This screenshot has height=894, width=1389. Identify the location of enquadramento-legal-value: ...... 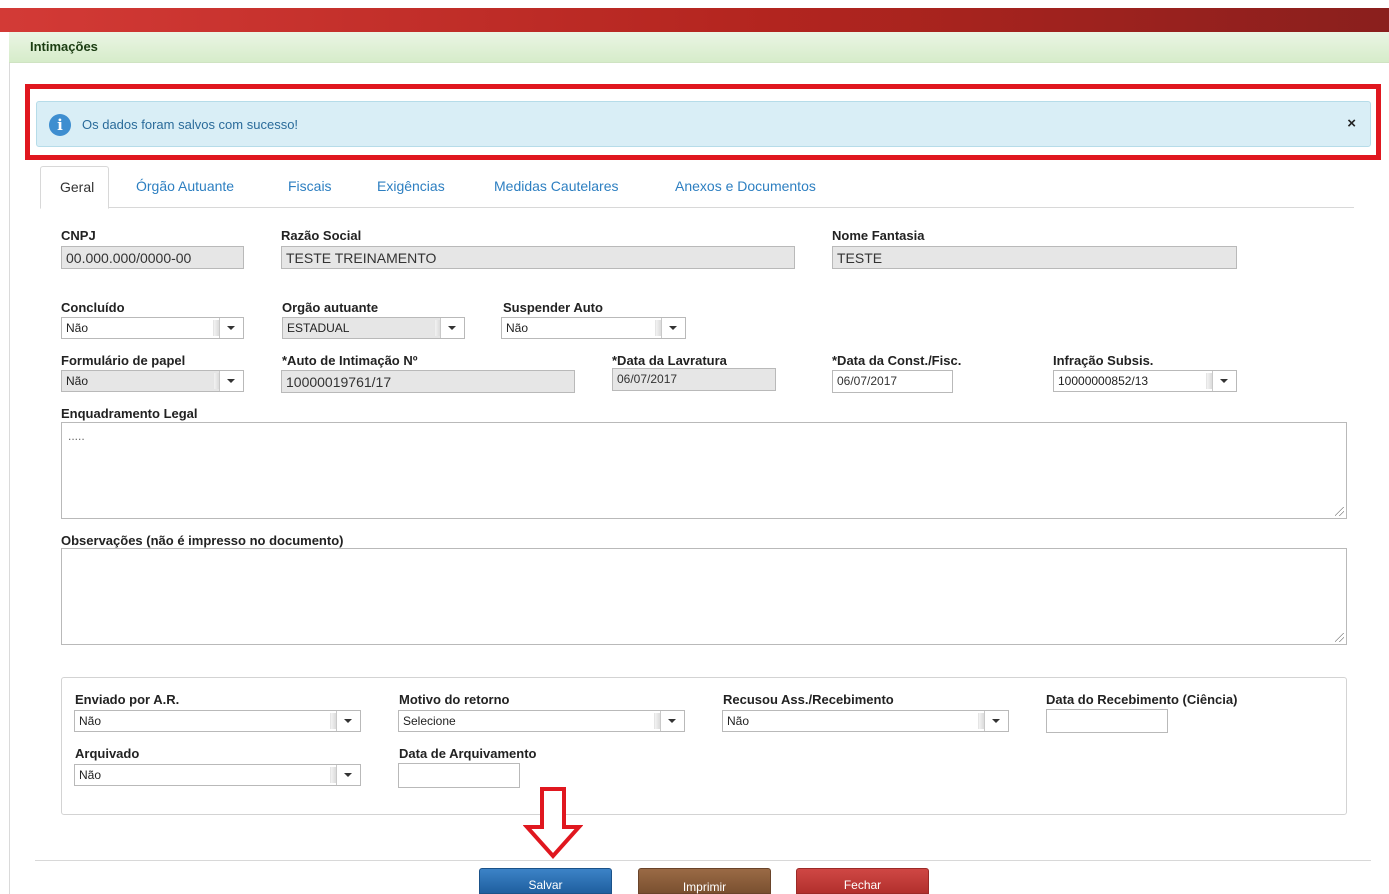
(76, 436).